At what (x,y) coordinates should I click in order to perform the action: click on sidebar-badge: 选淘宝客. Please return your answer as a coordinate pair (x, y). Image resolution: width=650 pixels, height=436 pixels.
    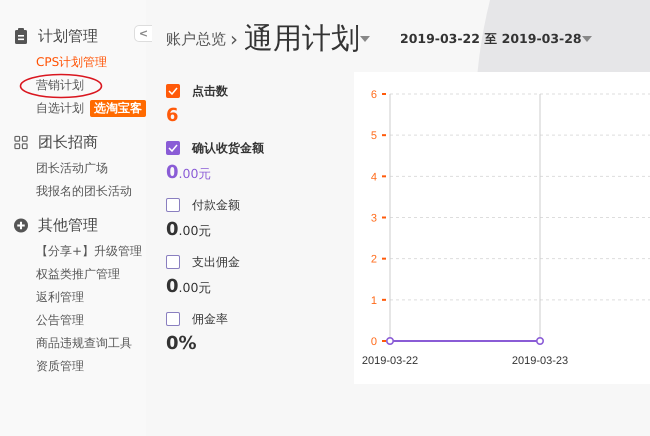
    Looking at the image, I should click on (118, 108).